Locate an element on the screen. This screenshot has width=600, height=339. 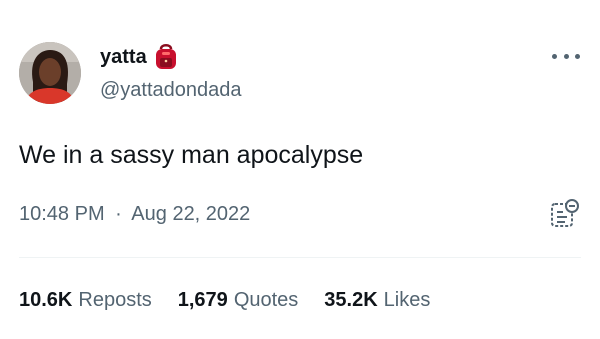
engagement-stats: 10.6K Reposts 1,679 Quotes 35.2K Likes is located at coordinates (237, 300).